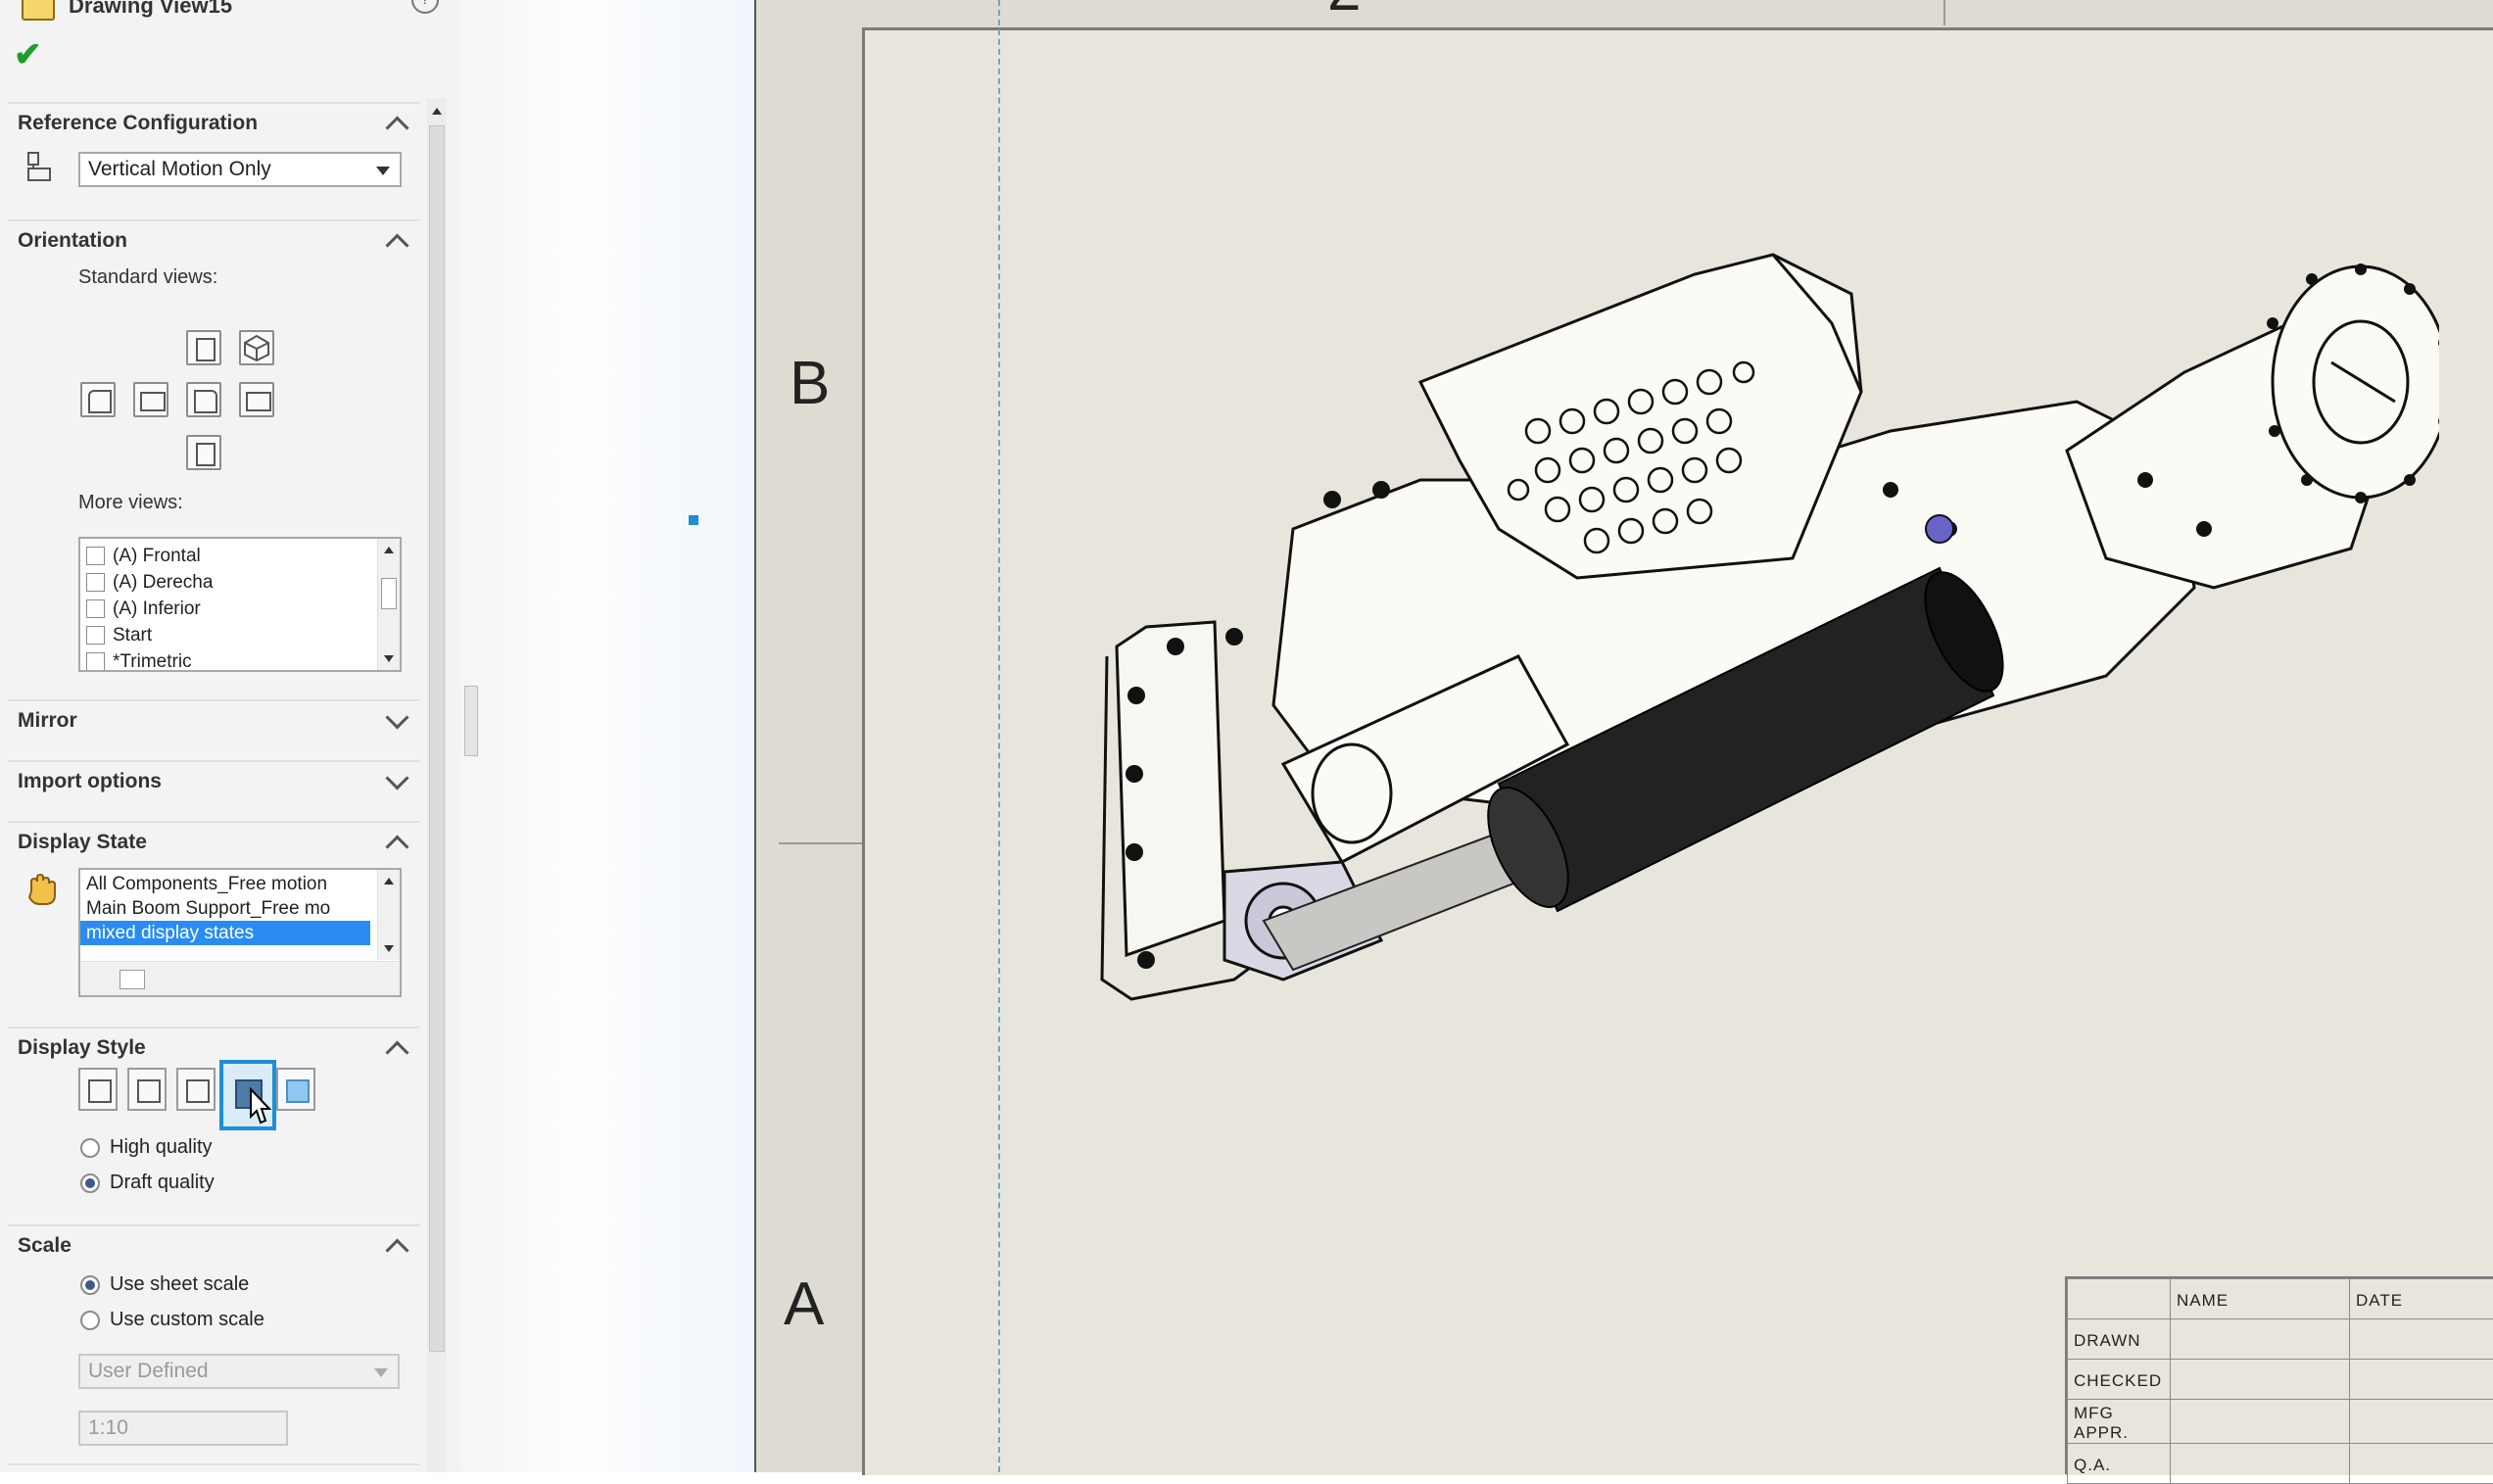  What do you see at coordinates (170, 933) in the screenshot?
I see `item-label: mixed display states` at bounding box center [170, 933].